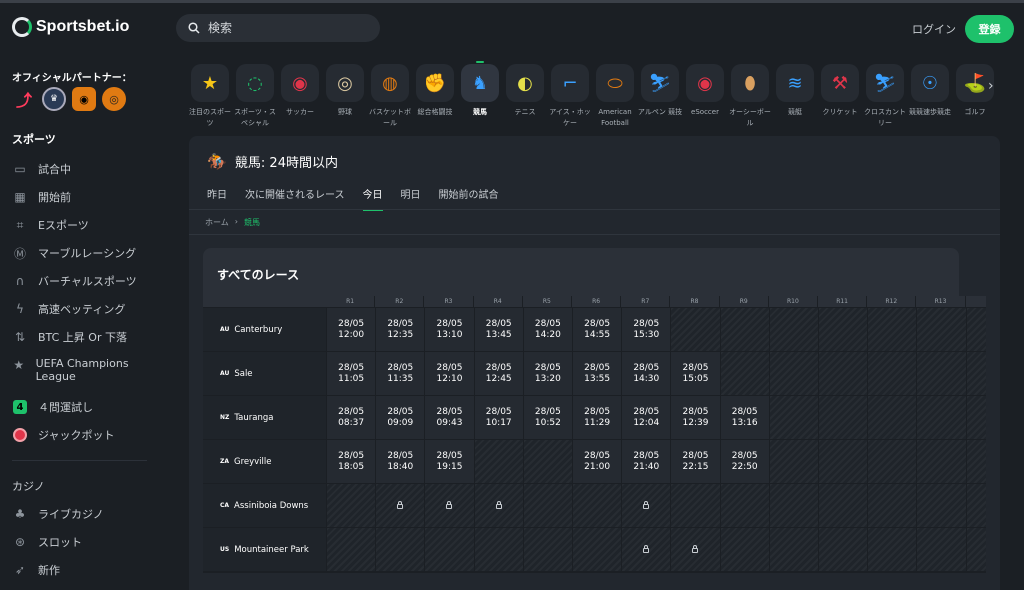 Image resolution: width=1024 pixels, height=590 pixels. What do you see at coordinates (498, 417) in the screenshot?
I see `race-time-cell: 28/05 10:17` at bounding box center [498, 417].